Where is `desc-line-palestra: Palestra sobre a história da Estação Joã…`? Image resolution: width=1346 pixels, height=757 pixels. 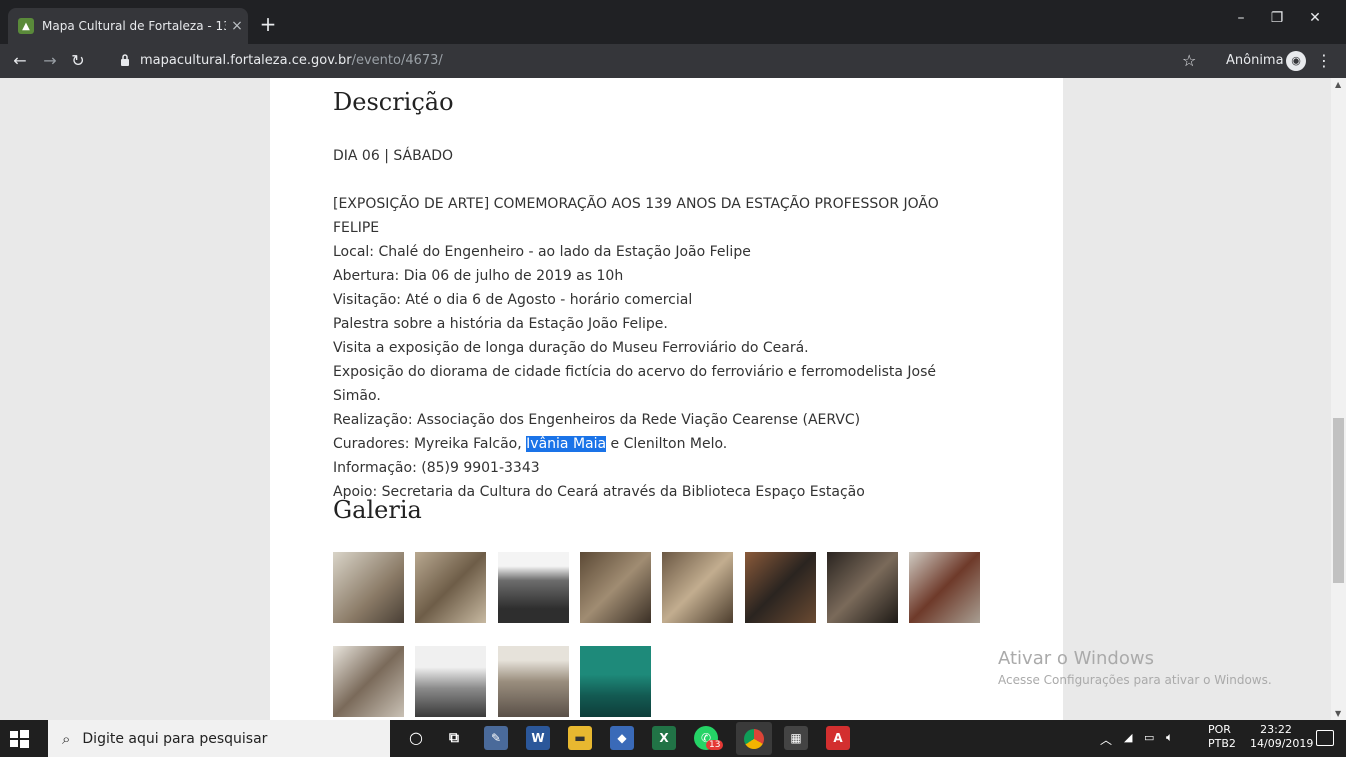
desc-line-palestra: Palestra sobre a história da Estação Joã… is located at coordinates (500, 324).